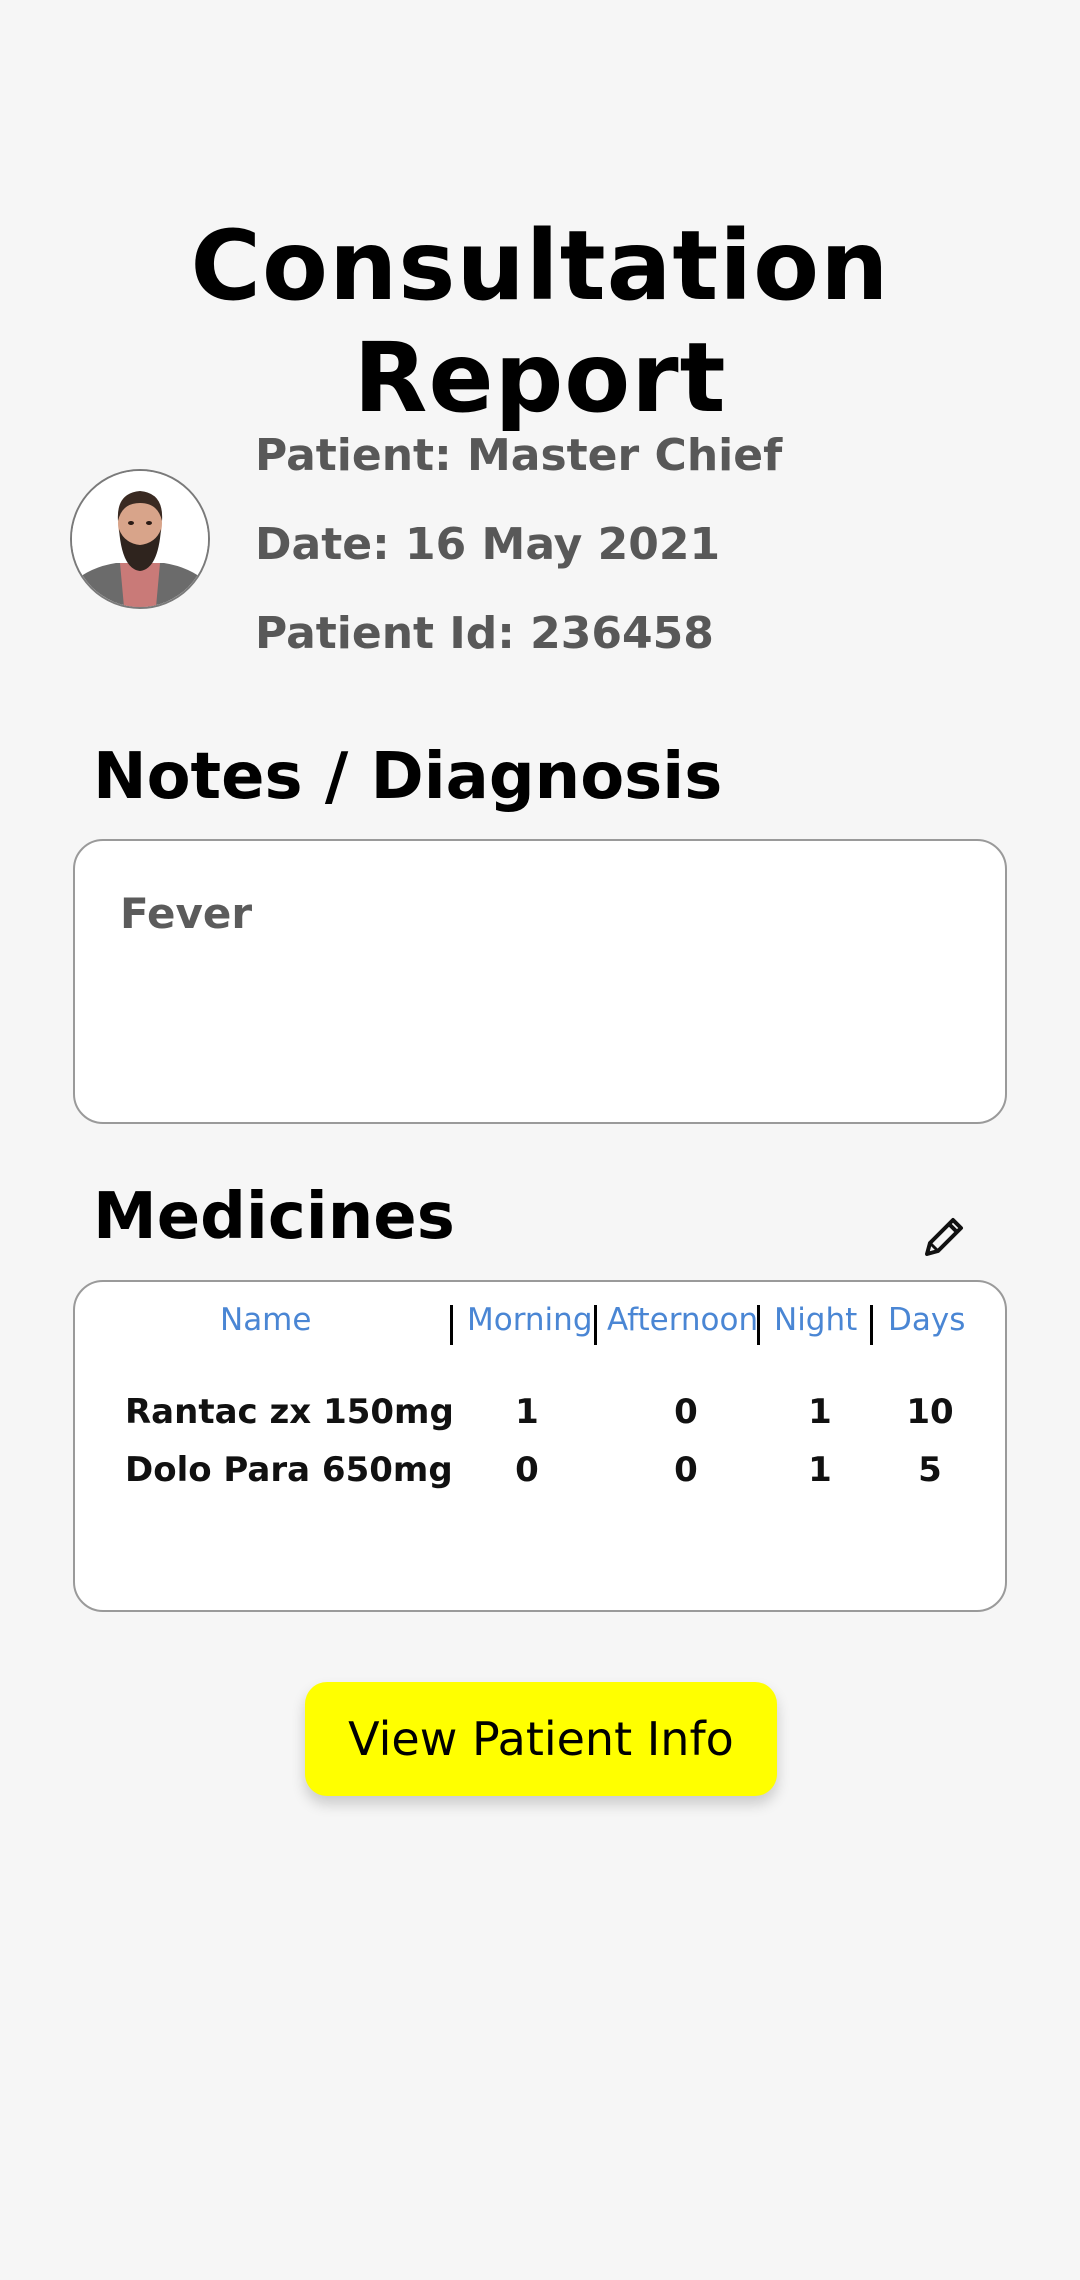 This screenshot has width=1080, height=2280. Describe the element at coordinates (408, 777) in the screenshot. I see `notes-section-title: Notes / Diagnosis` at that location.